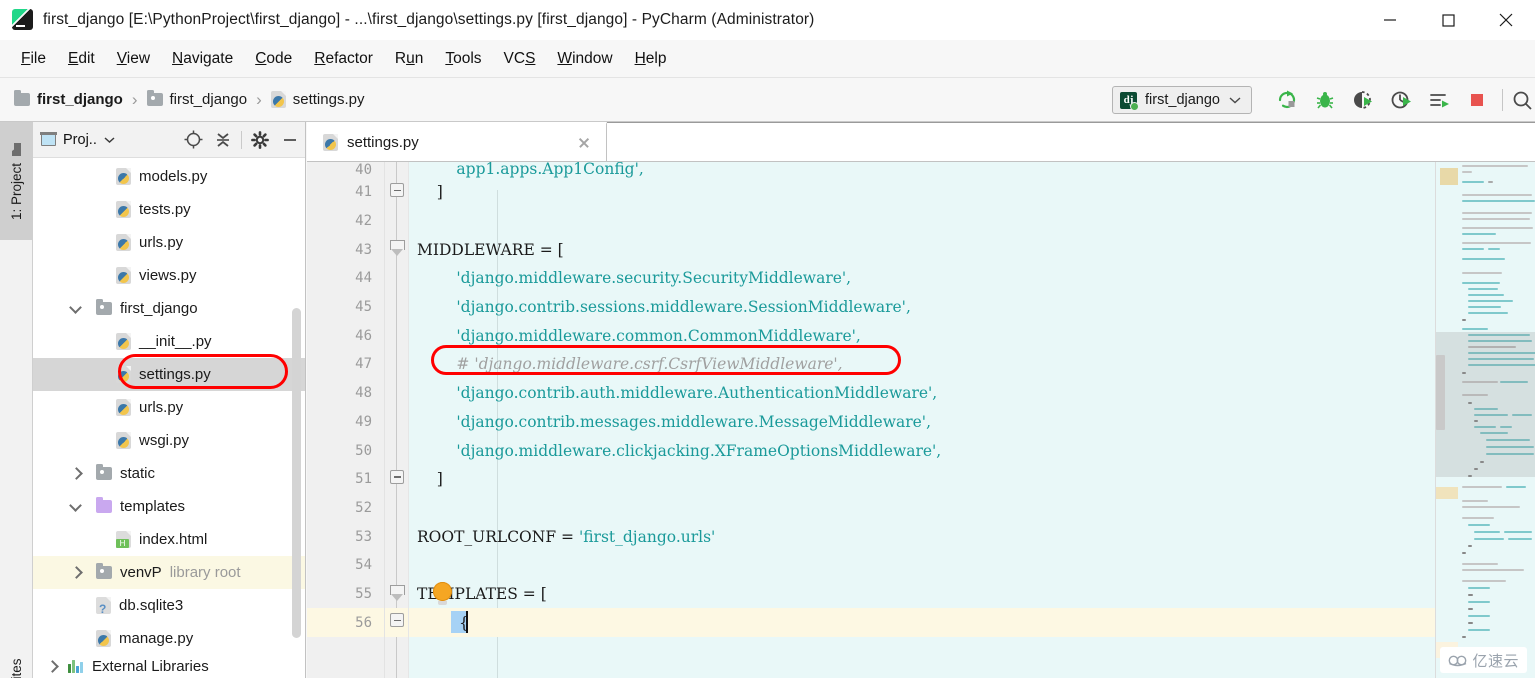 This screenshot has width=1535, height=678. I want to click on gear-icon, so click(260, 140).